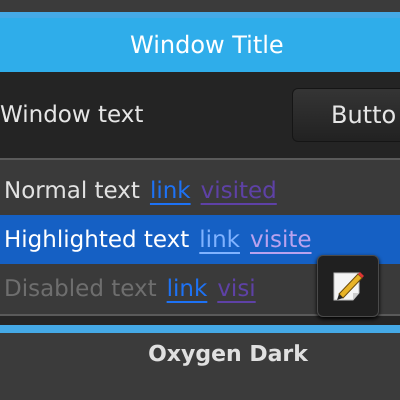 This screenshot has height=400, width=400. I want to click on pencil-document-icon, so click(348, 286).